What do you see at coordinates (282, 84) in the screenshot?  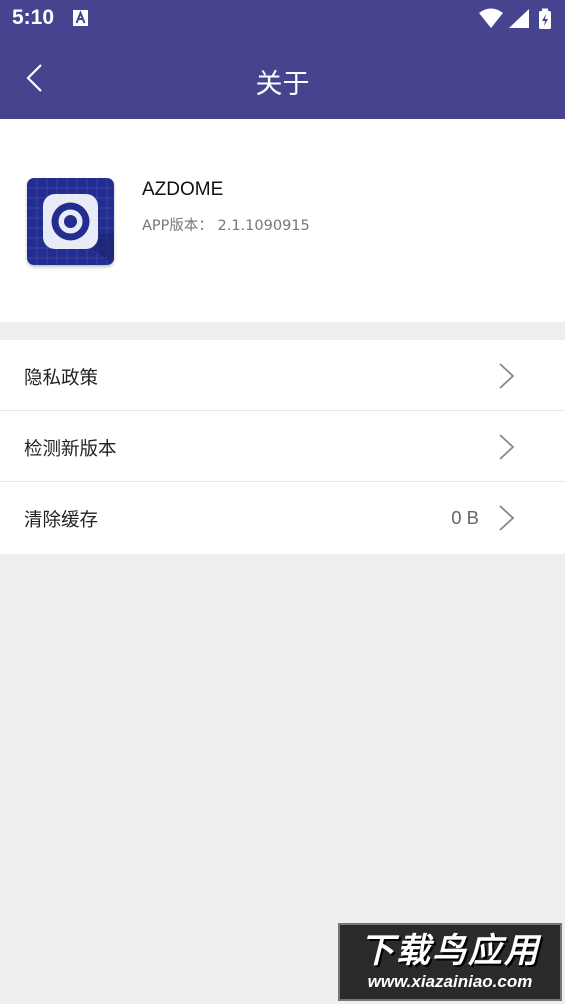 I see `page-title: 关于` at bounding box center [282, 84].